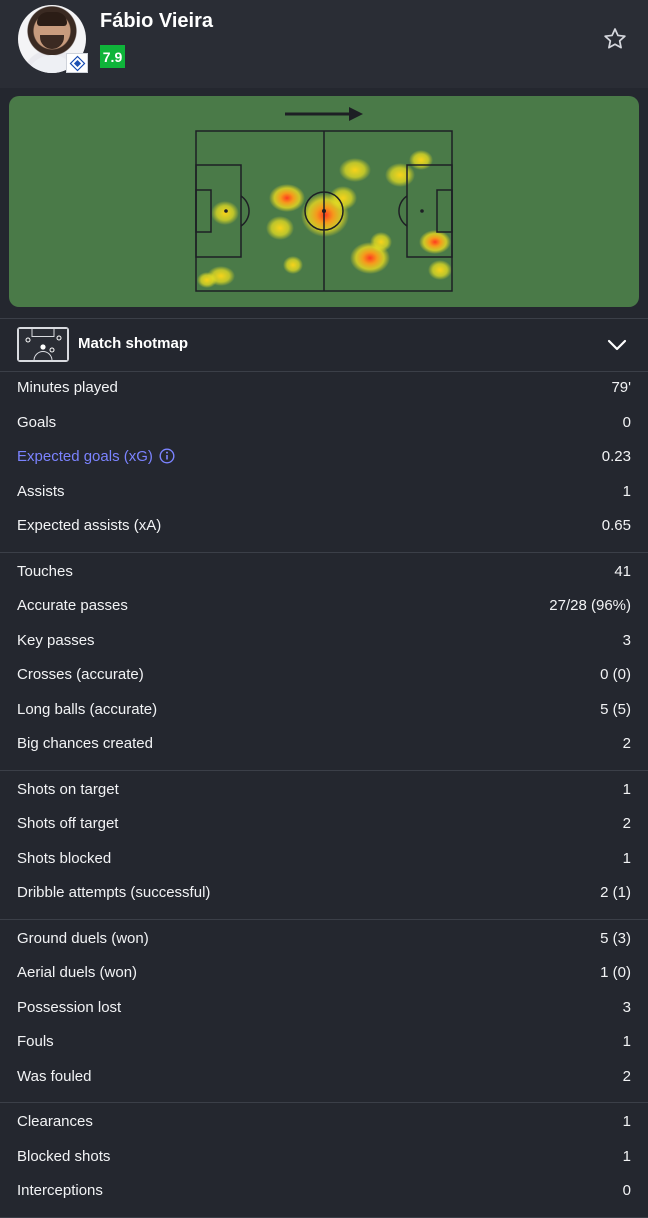  What do you see at coordinates (324, 1122) in the screenshot?
I see `stat-row: Clearances 1` at bounding box center [324, 1122].